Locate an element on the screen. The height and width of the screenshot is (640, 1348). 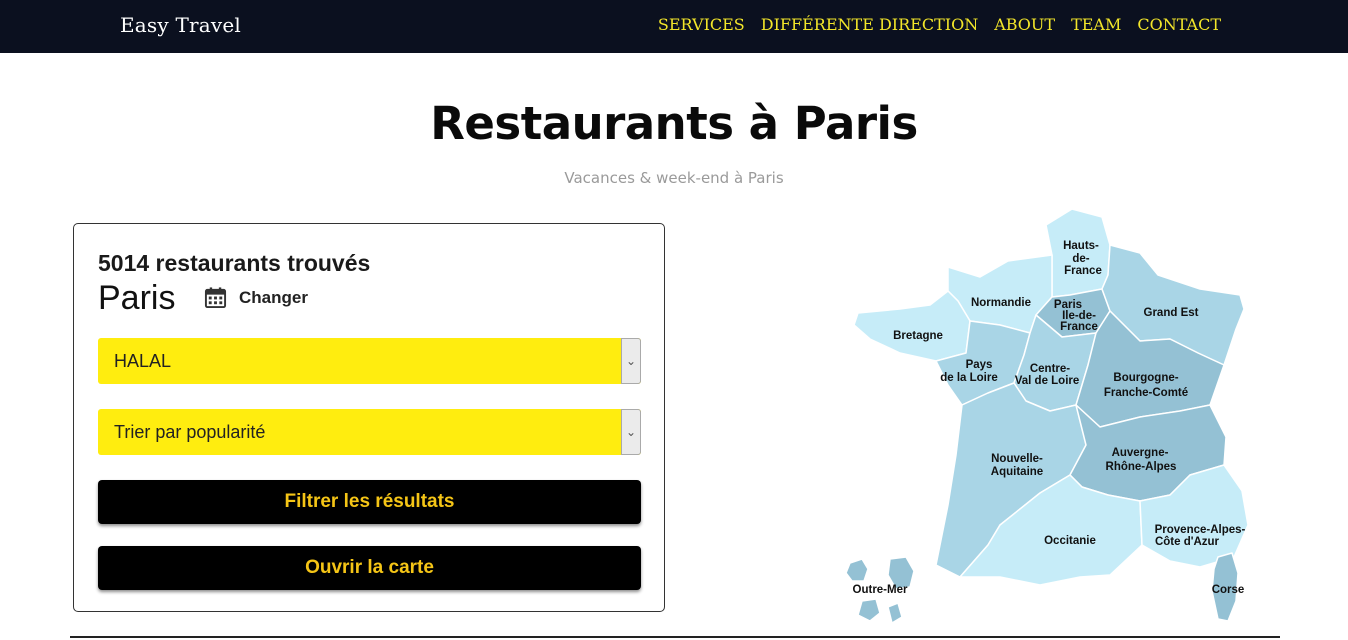
label-corse: Corse is located at coordinates (1228, 590).